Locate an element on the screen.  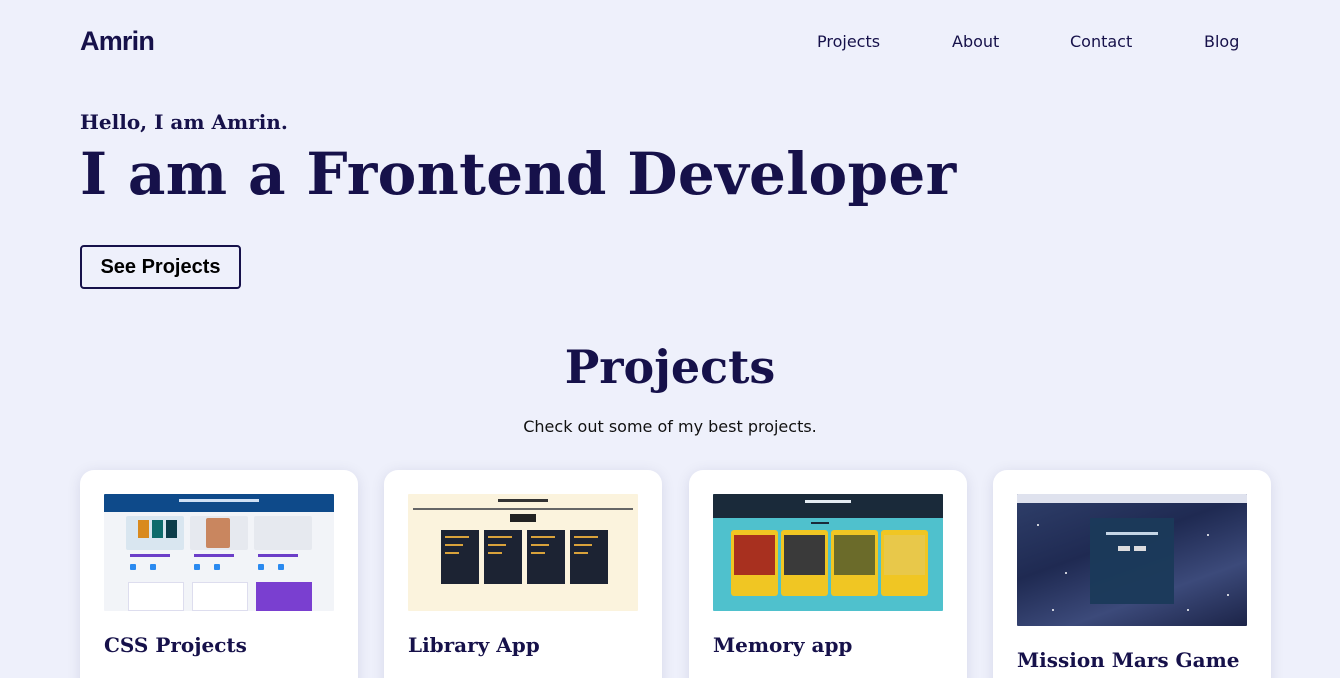
nav-link-projects: Projects is located at coordinates (848, 41).